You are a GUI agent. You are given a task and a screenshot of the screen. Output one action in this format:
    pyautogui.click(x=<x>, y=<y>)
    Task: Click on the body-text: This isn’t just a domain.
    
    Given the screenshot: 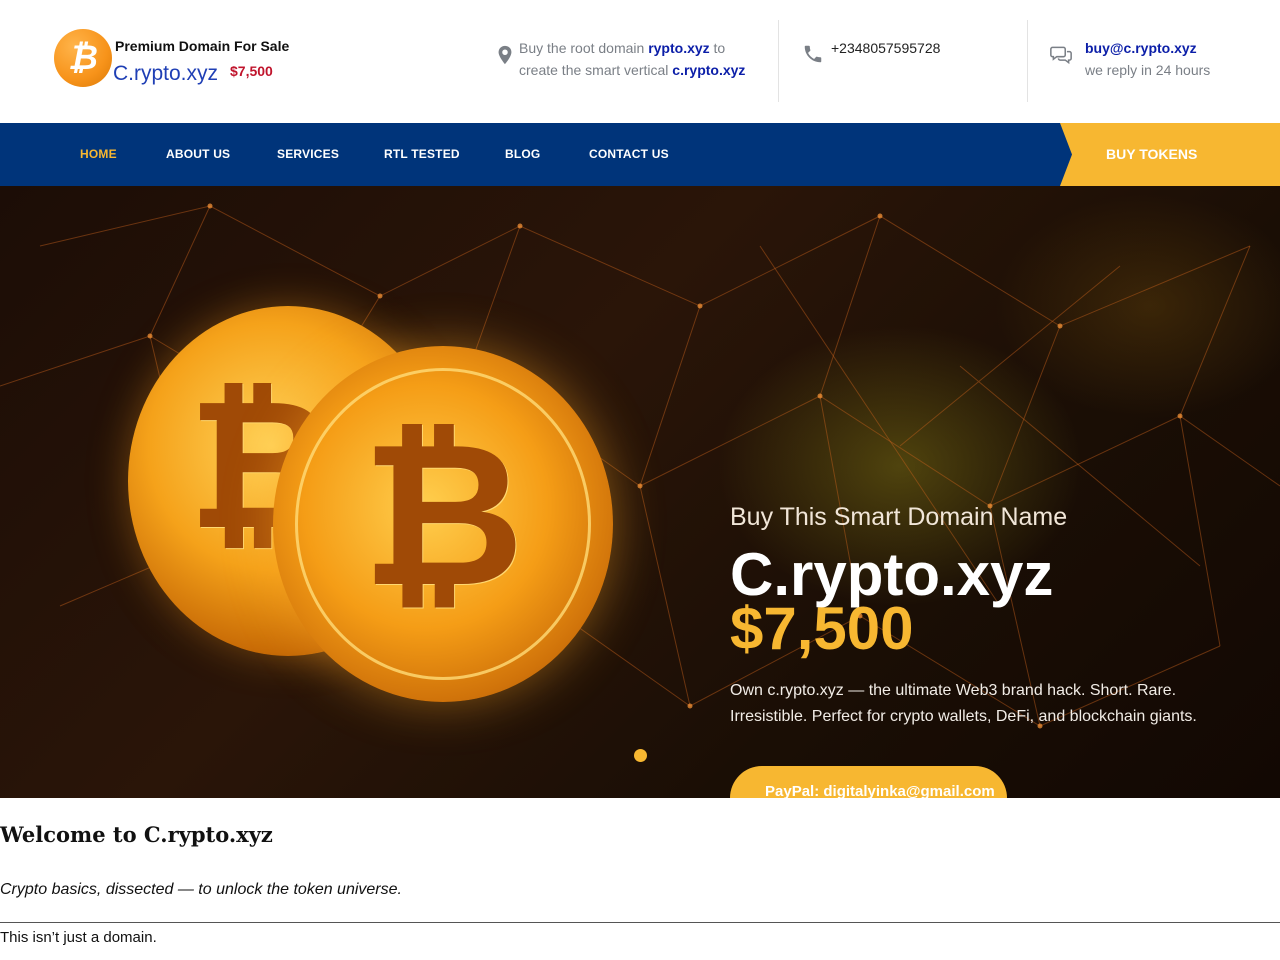 What is the action you would take?
    pyautogui.click(x=78, y=937)
    